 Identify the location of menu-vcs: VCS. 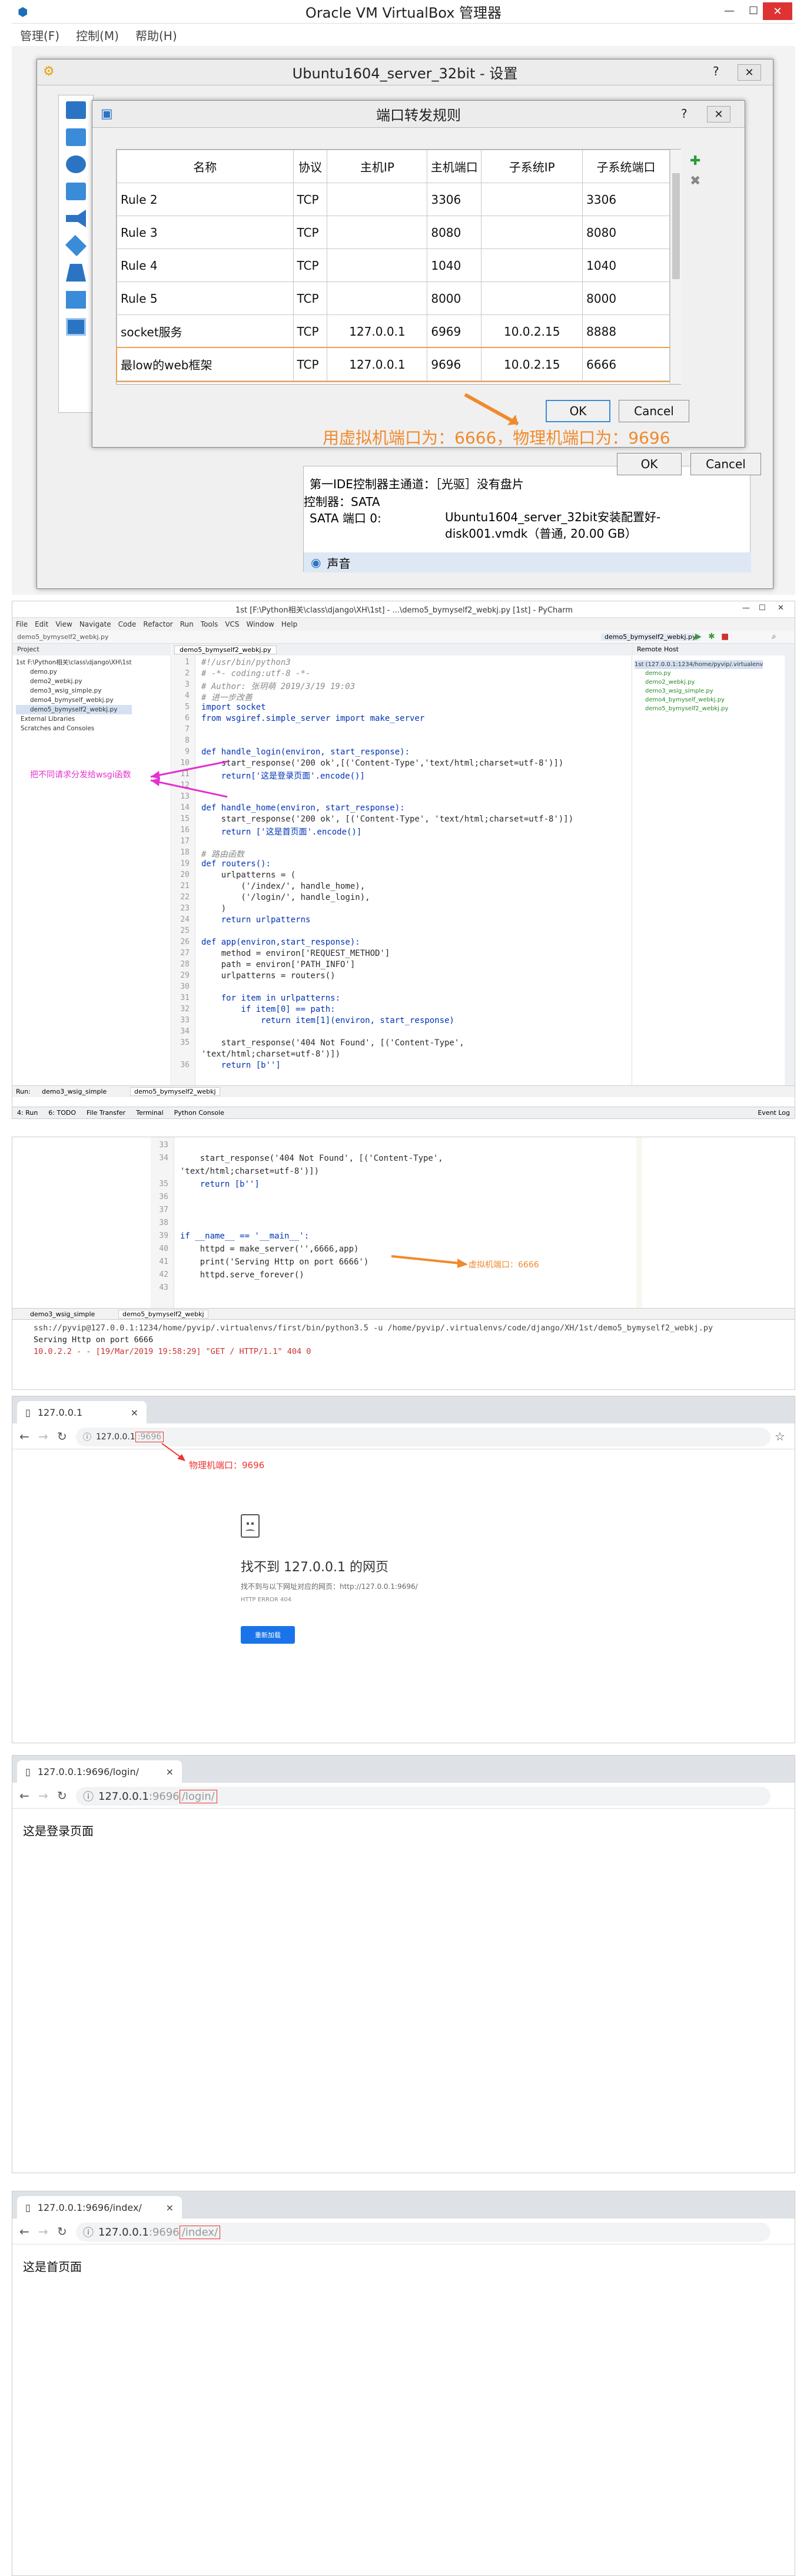
(232, 624).